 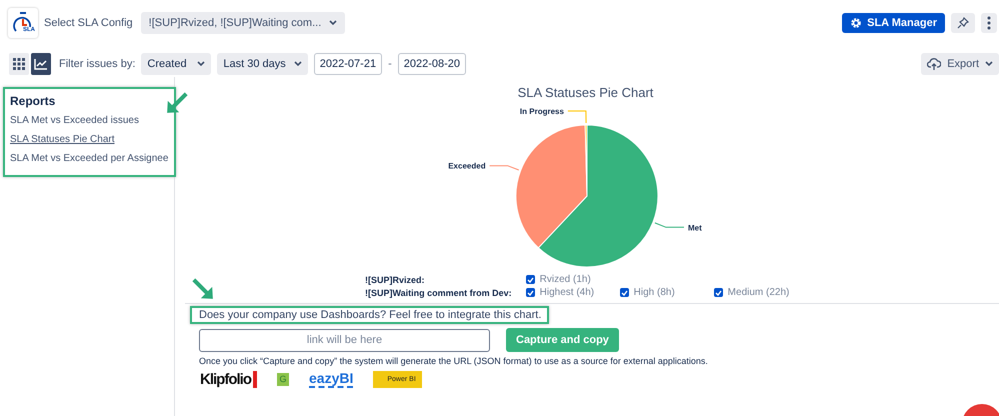 I want to click on period-select: Last 30 days, so click(x=262, y=64).